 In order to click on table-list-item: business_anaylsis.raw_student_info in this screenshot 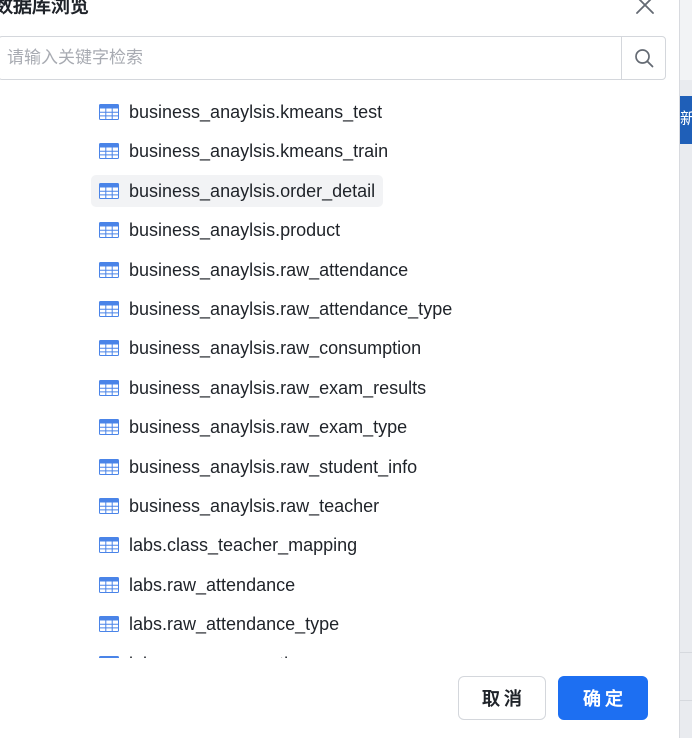, I will do `click(258, 467)`.